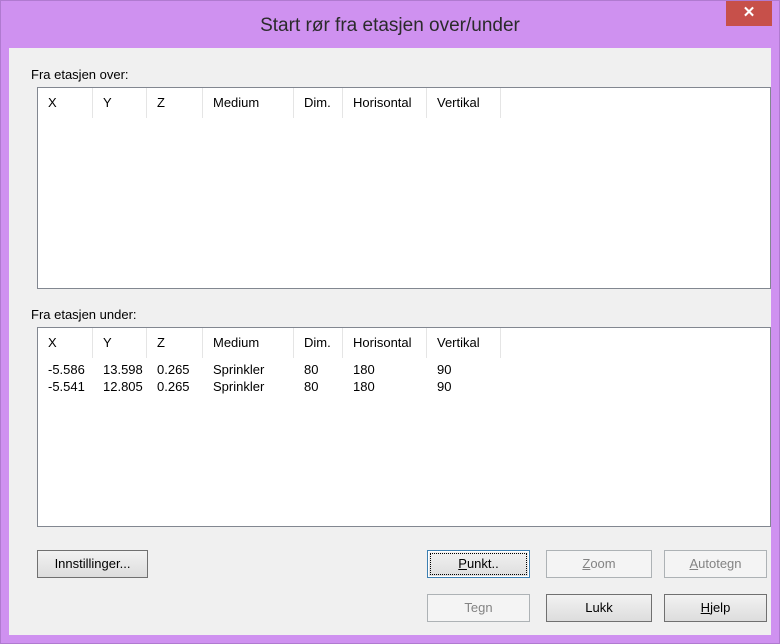  I want to click on below-list-header: X Y Z Medium Dim. Horisontal Vertikal, so click(404, 343).